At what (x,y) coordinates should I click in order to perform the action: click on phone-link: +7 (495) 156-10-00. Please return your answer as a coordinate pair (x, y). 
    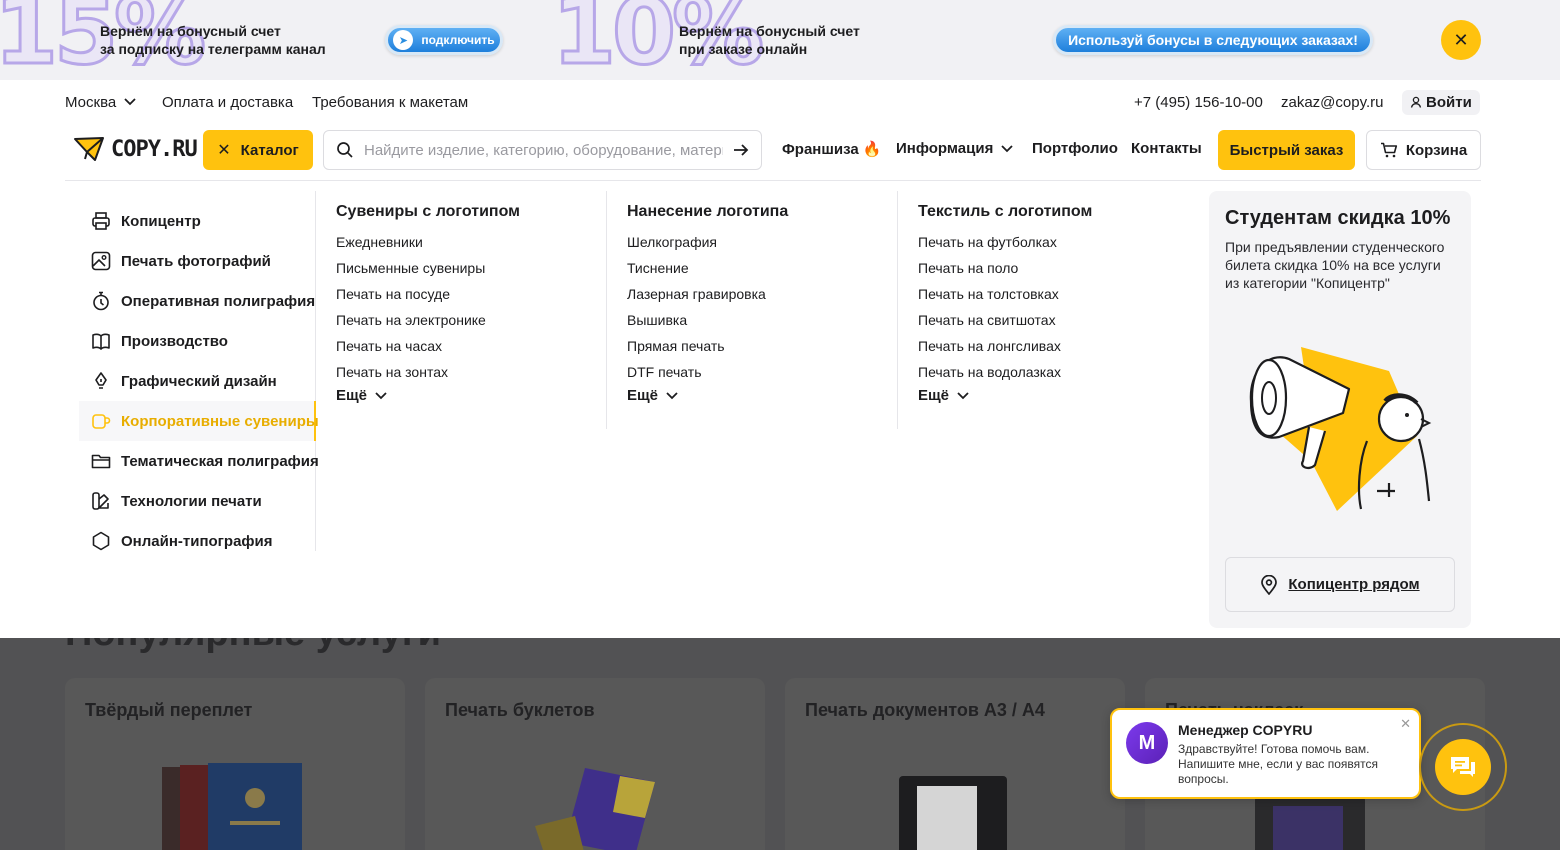
    Looking at the image, I should click on (1198, 102).